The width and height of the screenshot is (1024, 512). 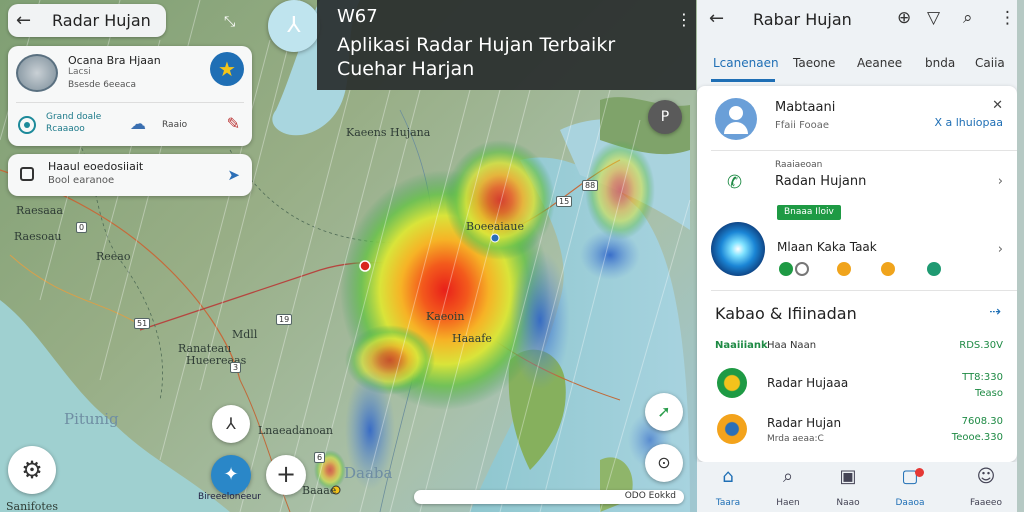 What do you see at coordinates (728, 476) in the screenshot?
I see `home-icon: ⌂` at bounding box center [728, 476].